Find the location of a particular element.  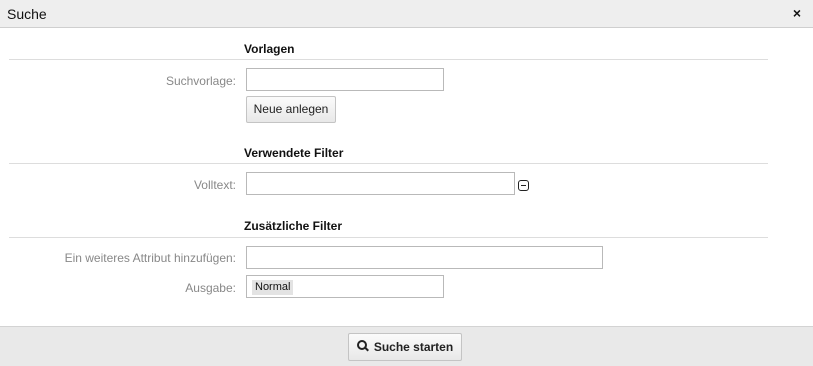

section-heading-templates: Vorlagen is located at coordinates (269, 49).